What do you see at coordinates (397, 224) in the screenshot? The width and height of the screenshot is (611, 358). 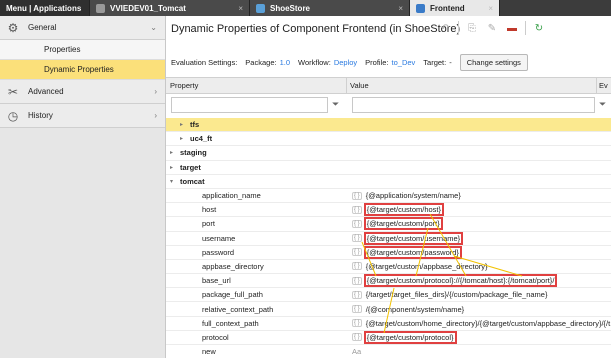 I see `property-value: { } {@target/custom/port}` at bounding box center [397, 224].